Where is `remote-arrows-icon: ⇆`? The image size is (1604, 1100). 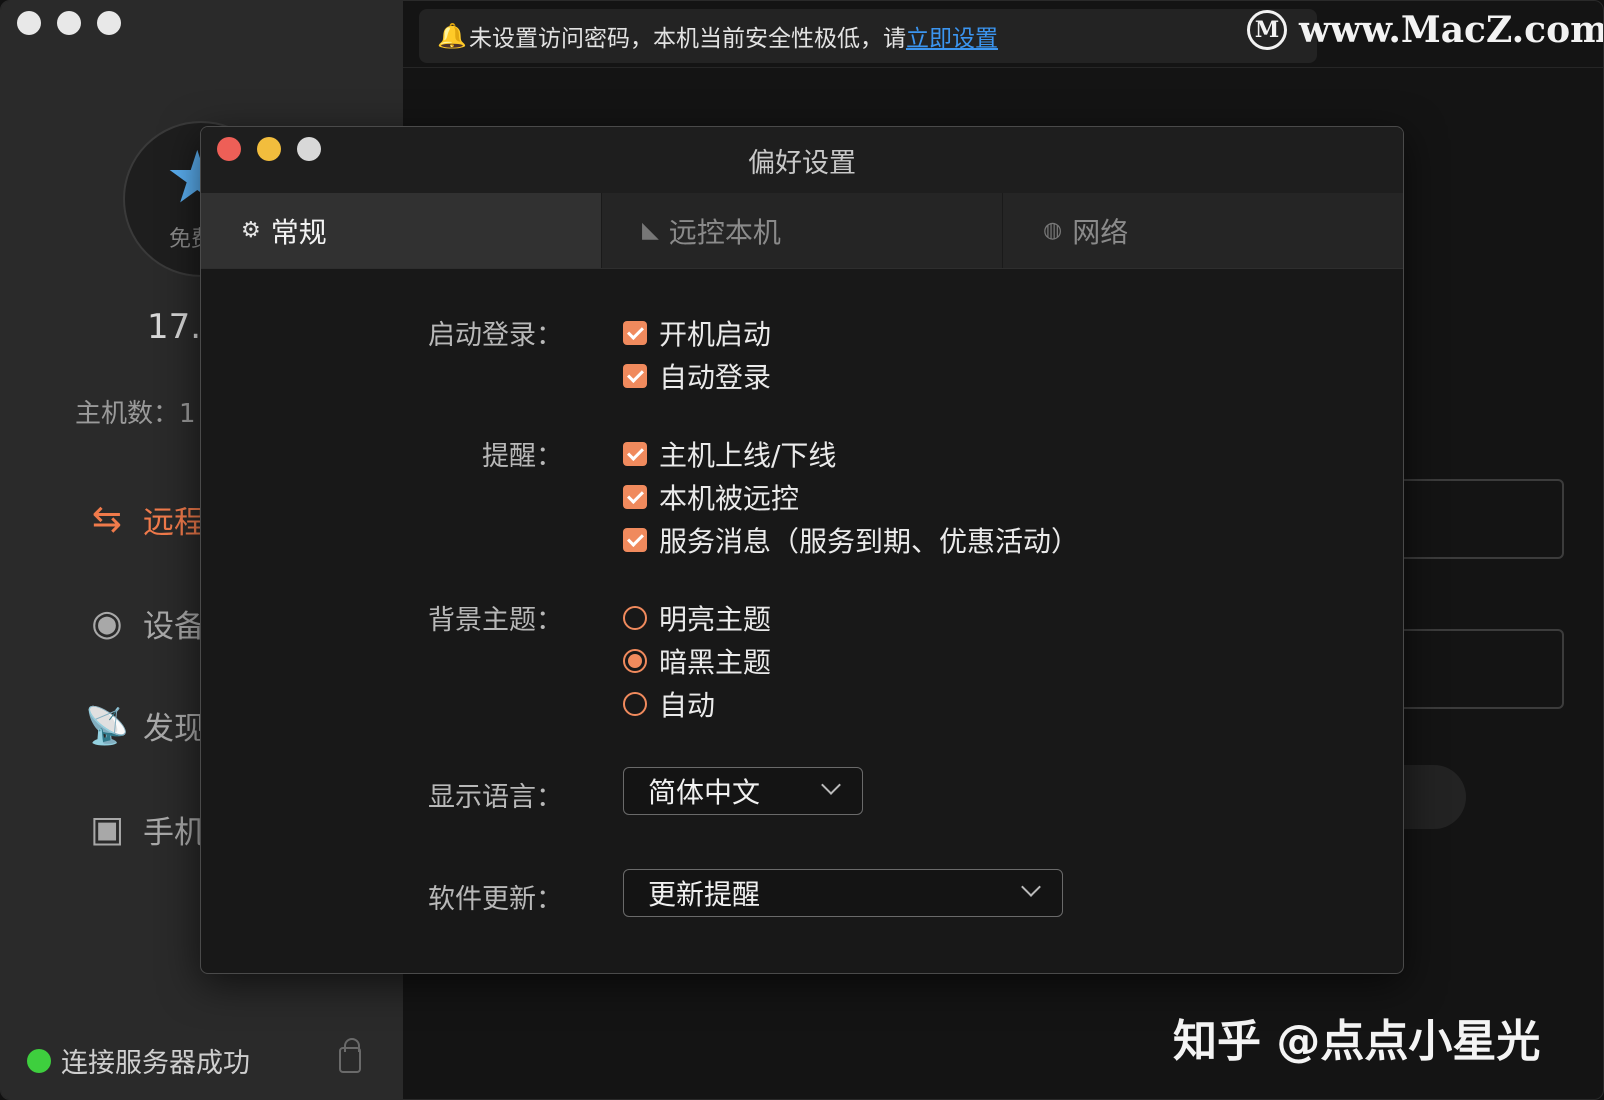 remote-arrows-icon: ⇆ is located at coordinates (107, 519).